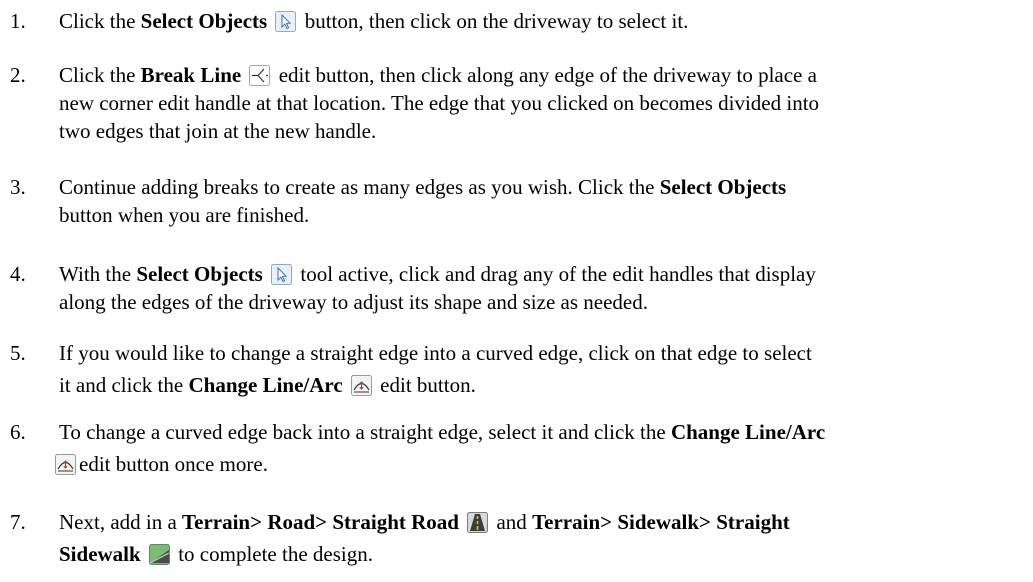 Image resolution: width=1033 pixels, height=582 pixels. Describe the element at coordinates (18, 274) in the screenshot. I see `step-number: 4.` at that location.